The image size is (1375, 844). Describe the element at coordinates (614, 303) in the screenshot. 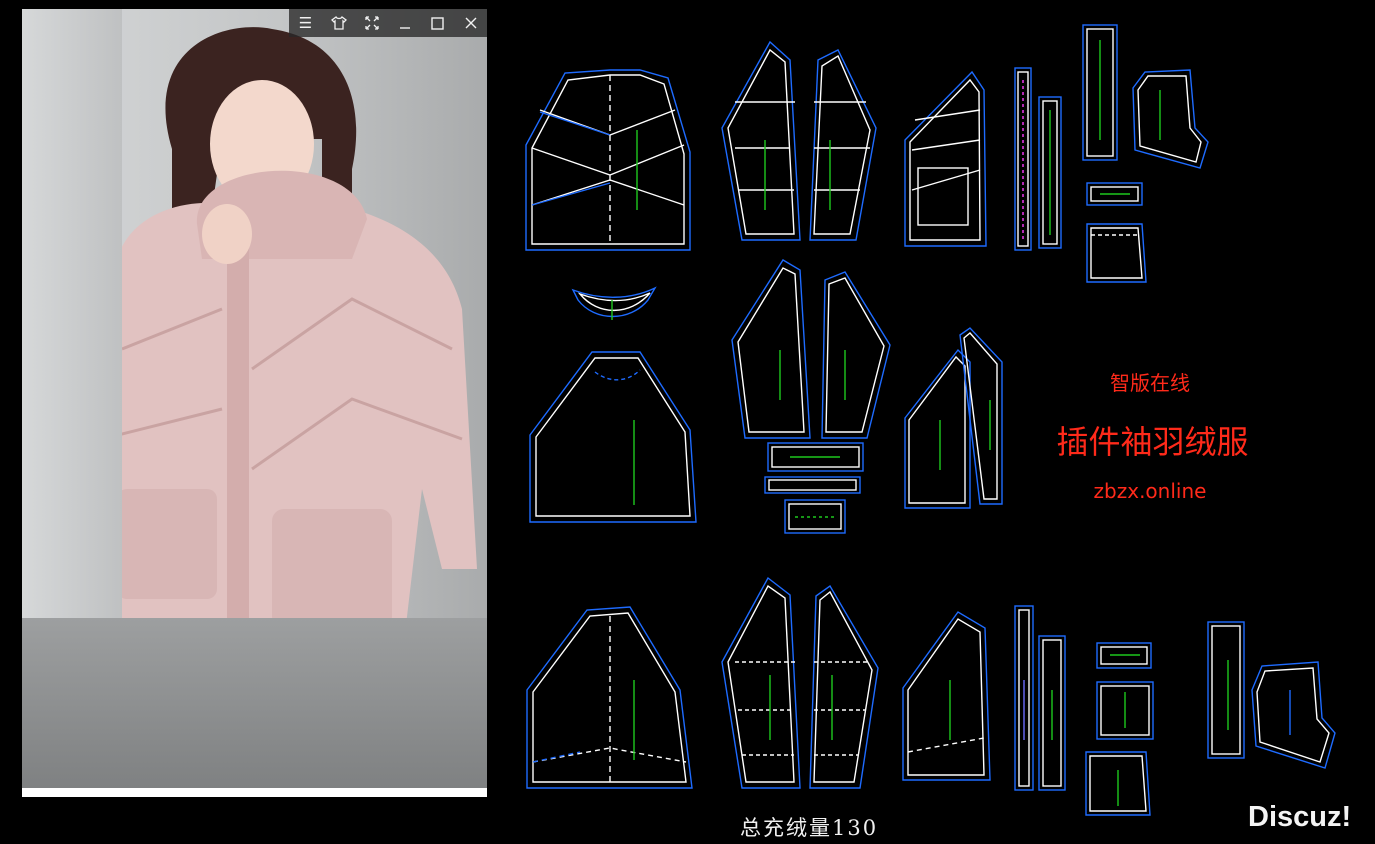

I see `pattern-piece-collar` at that location.